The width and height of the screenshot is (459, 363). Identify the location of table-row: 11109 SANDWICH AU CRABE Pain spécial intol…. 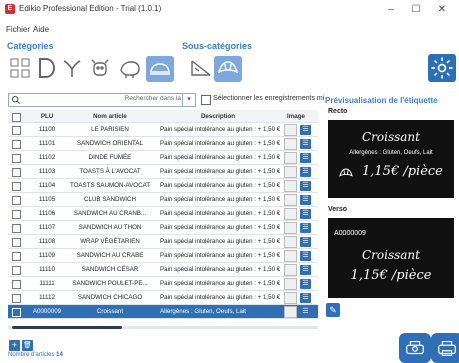
(163, 256).